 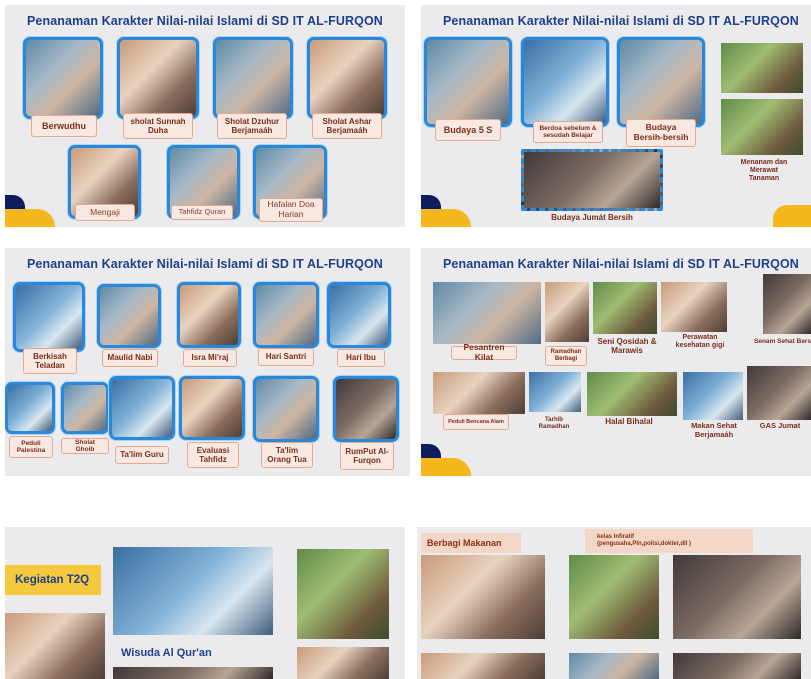 What do you see at coordinates (64, 126) in the screenshot?
I see `caption: Berwudhu` at bounding box center [64, 126].